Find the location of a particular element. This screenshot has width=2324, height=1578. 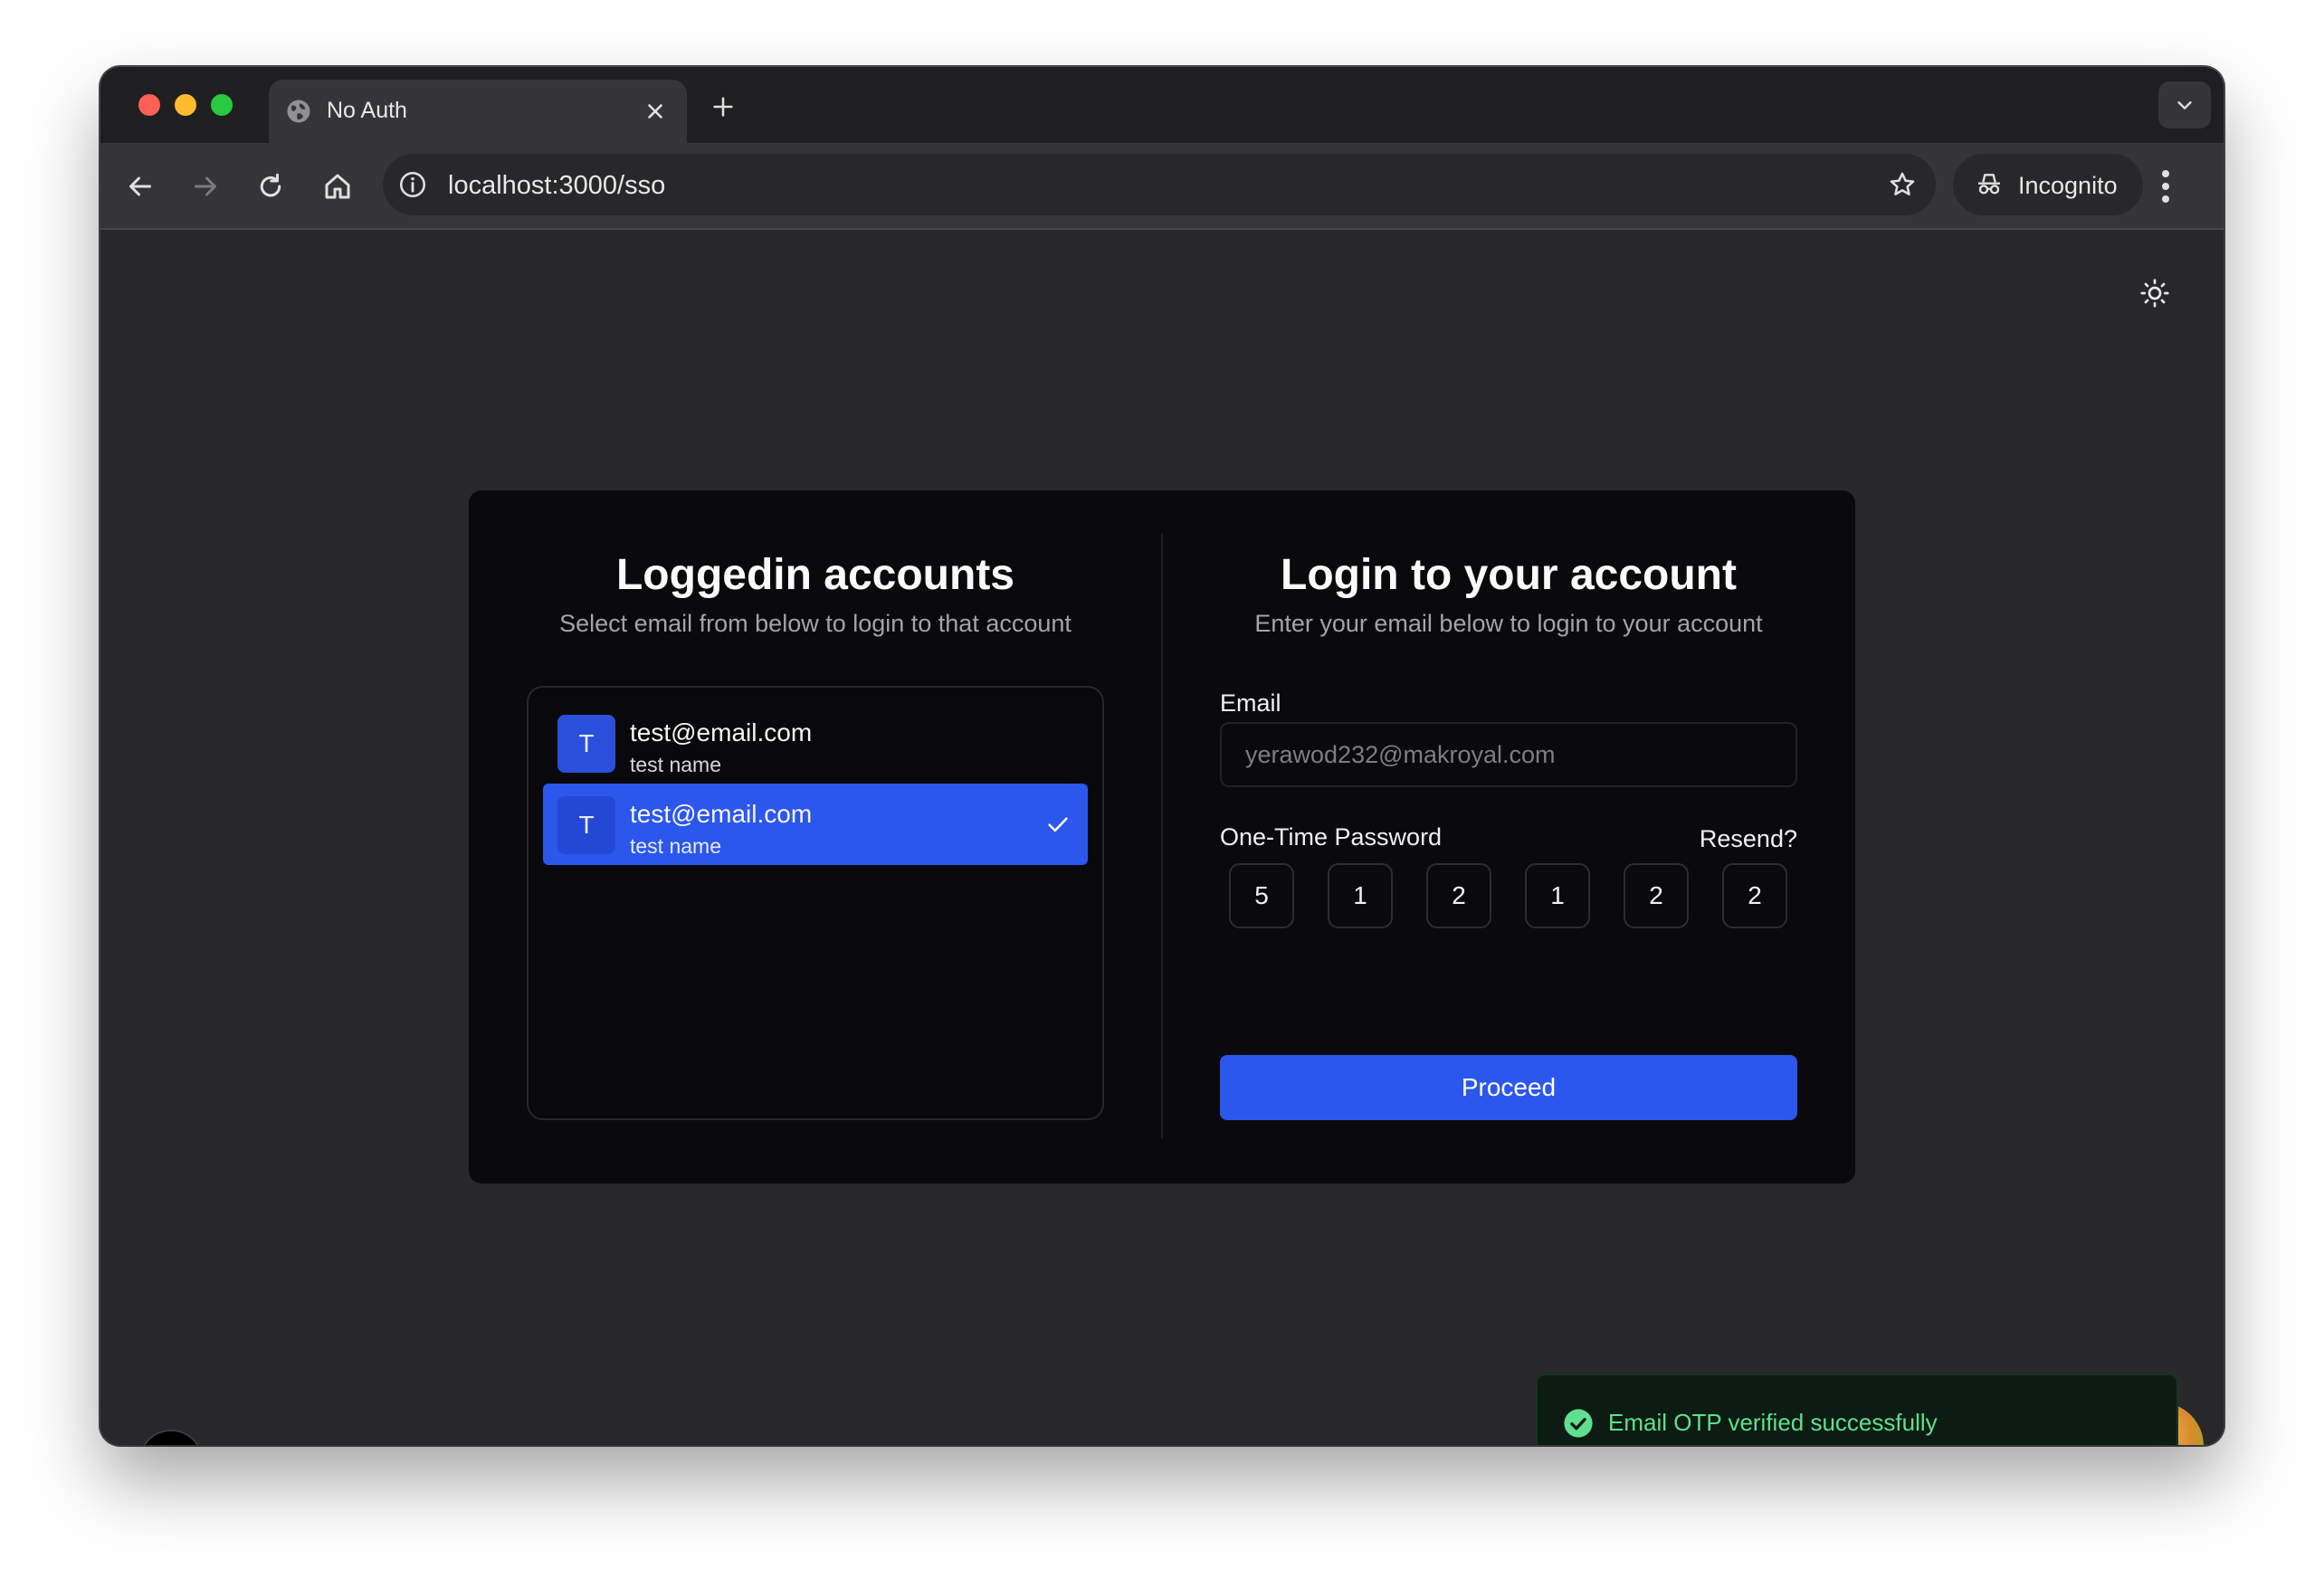

incognito-button: Incognito is located at coordinates (2048, 184).